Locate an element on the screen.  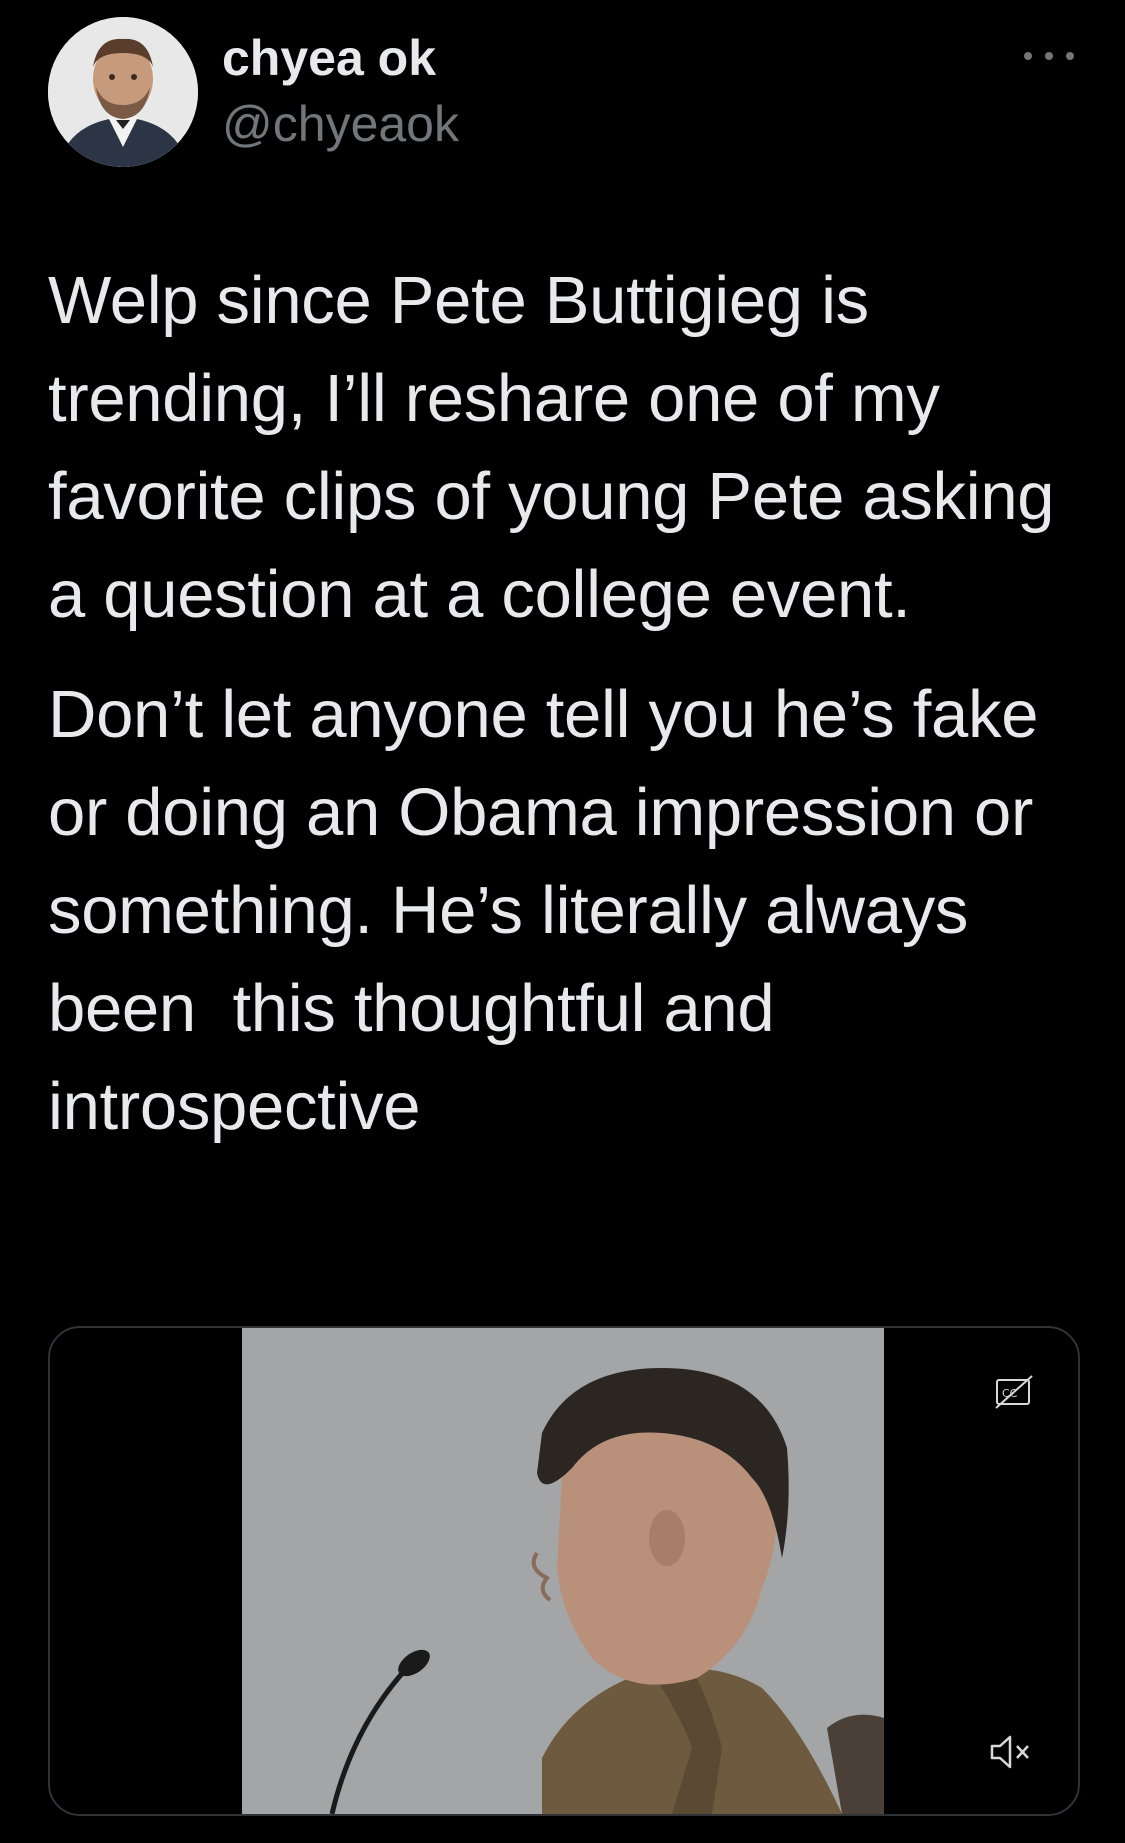
avatar is located at coordinates (123, 92).